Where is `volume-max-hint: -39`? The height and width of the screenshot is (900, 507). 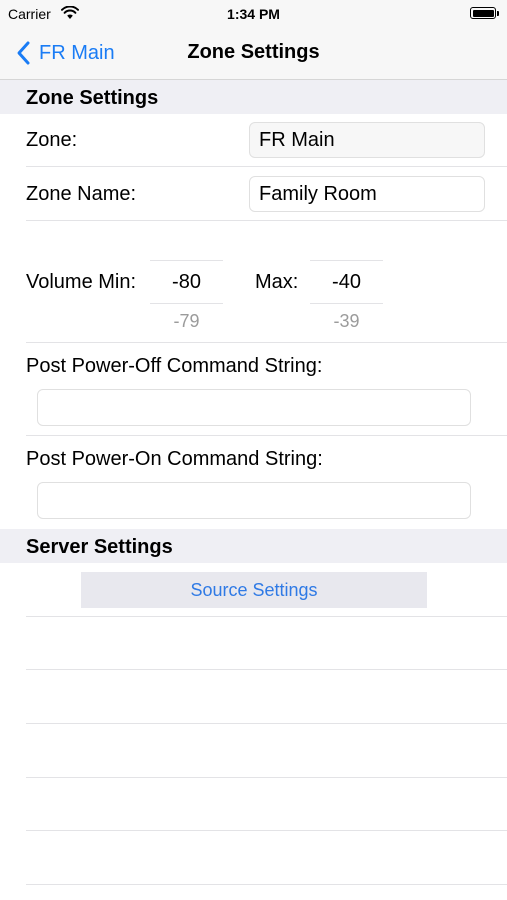
volume-max-hint: -39 is located at coordinates (346, 321).